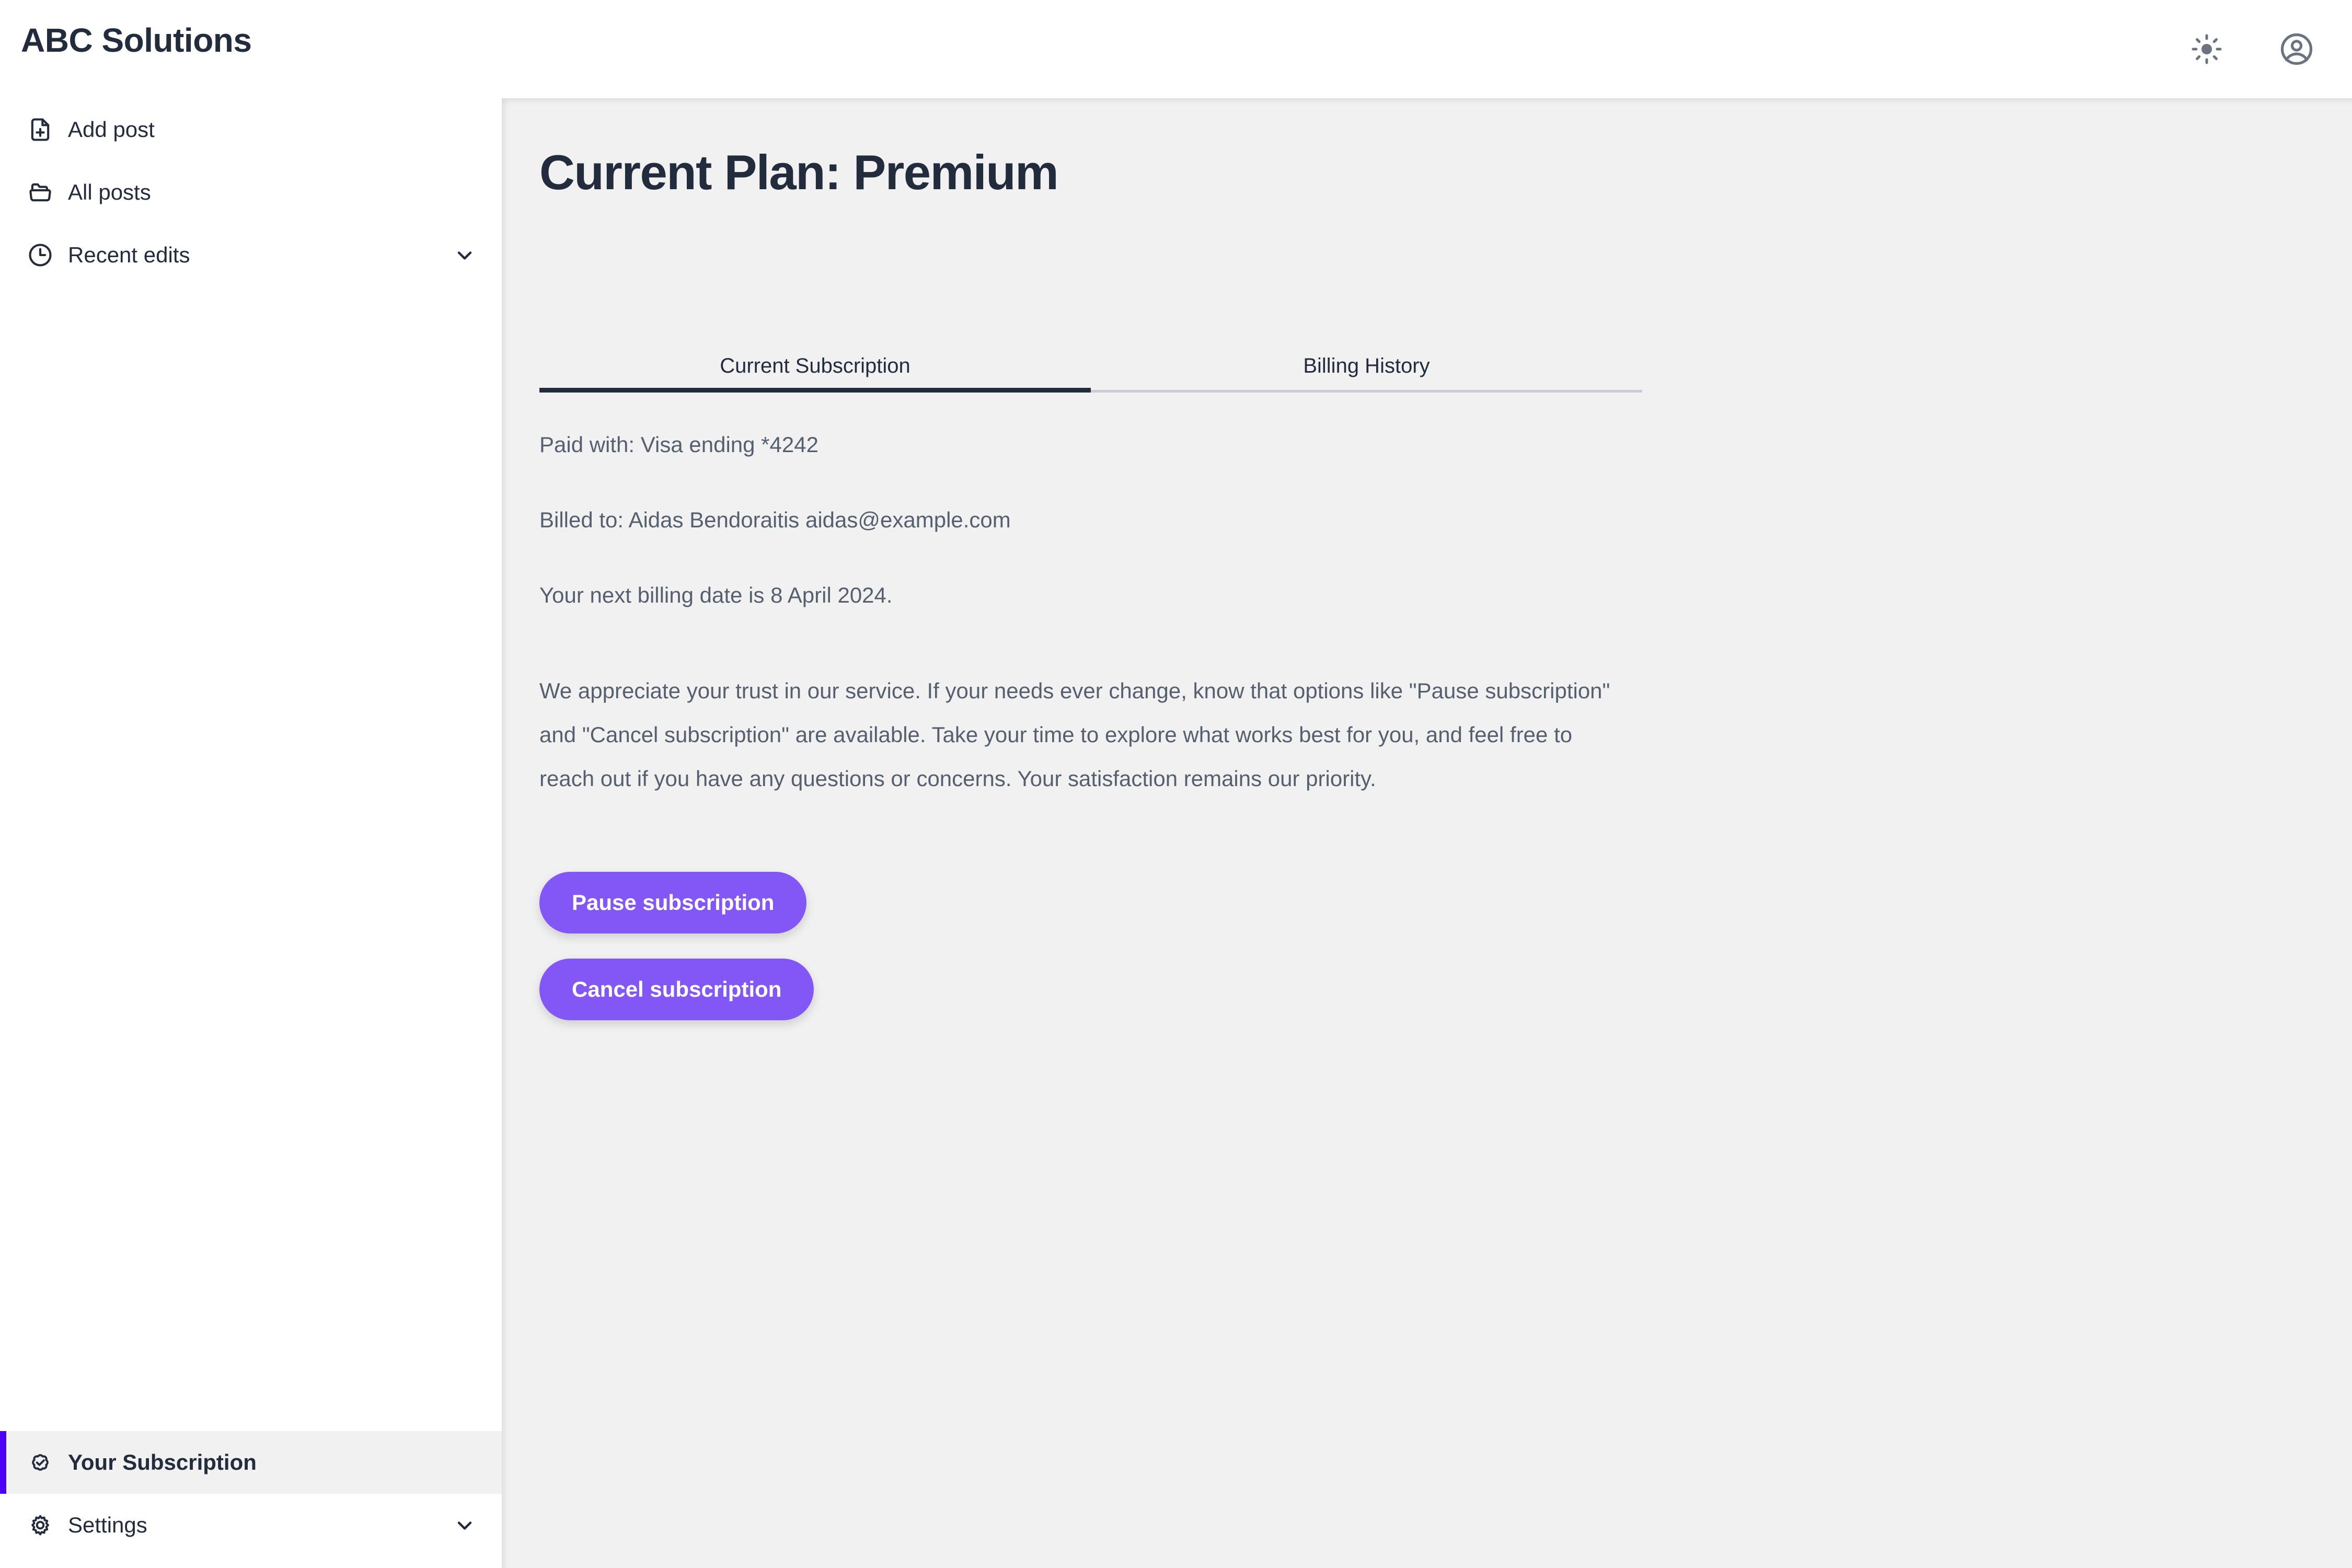 This screenshot has width=2352, height=1568. I want to click on cancel-subscription-button: Cancel subscription, so click(676, 989).